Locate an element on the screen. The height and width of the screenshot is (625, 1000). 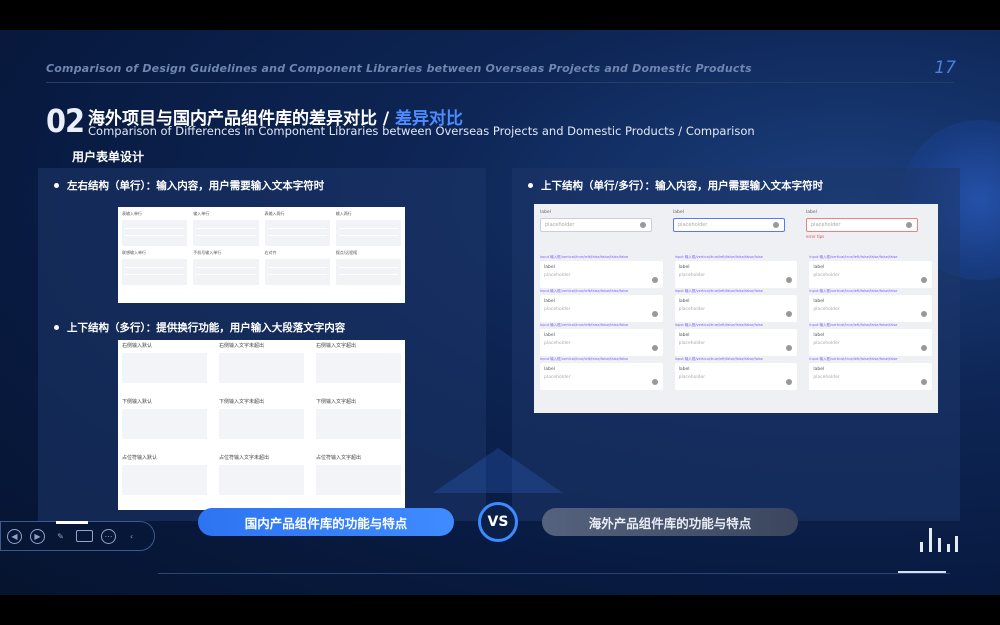
input-error: label placeholder error tips is located at coordinates (862, 224).